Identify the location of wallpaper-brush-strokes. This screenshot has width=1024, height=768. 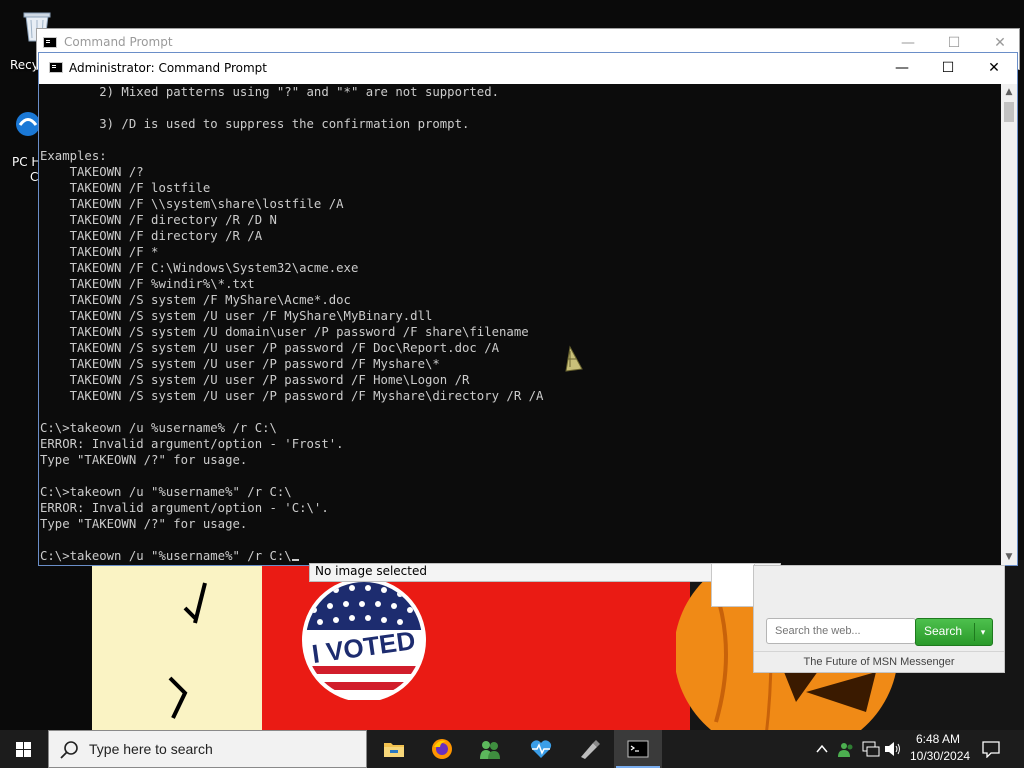
(187, 650).